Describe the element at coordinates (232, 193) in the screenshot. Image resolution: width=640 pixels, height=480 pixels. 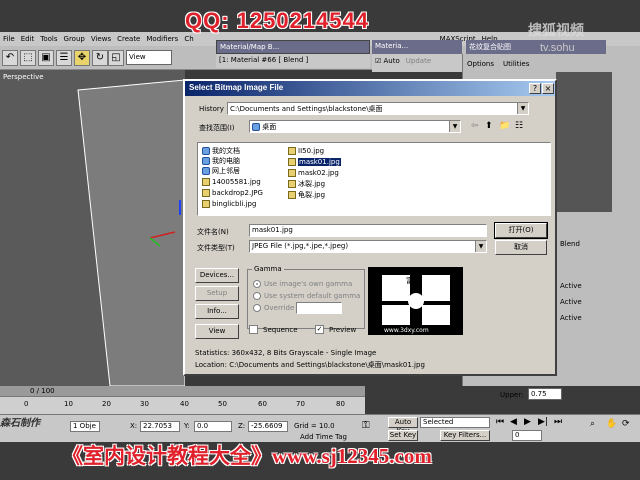
I see `list-item: backdrop2.JPG` at that location.